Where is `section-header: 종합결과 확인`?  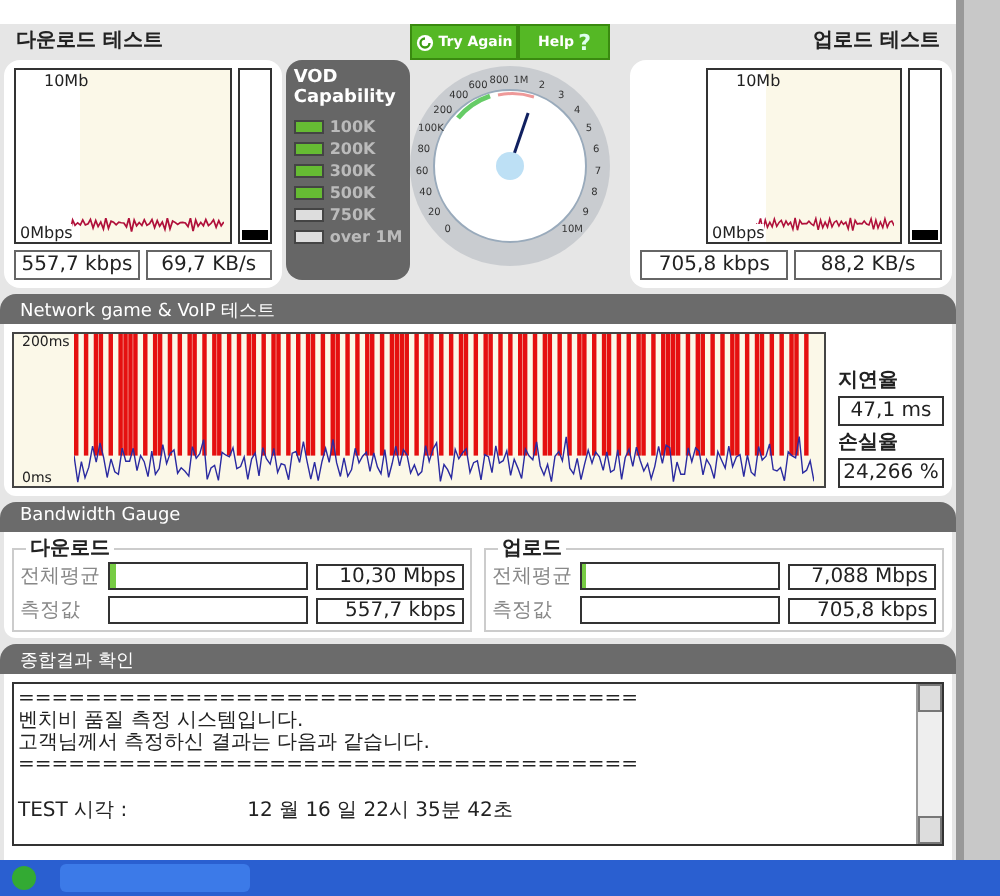
section-header: 종합결과 확인 is located at coordinates (478, 659).